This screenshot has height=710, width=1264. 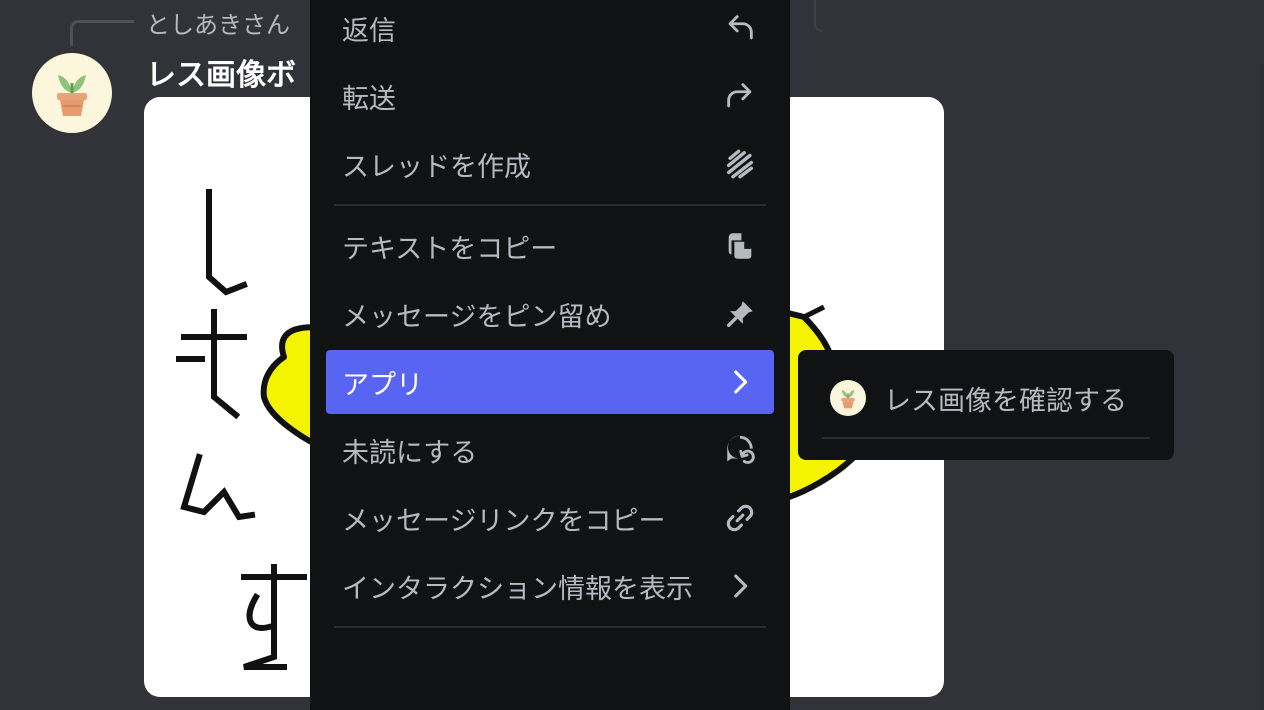 I want to click on menu-item-interaction-info: インタラクション情報を表示, so click(x=550, y=586).